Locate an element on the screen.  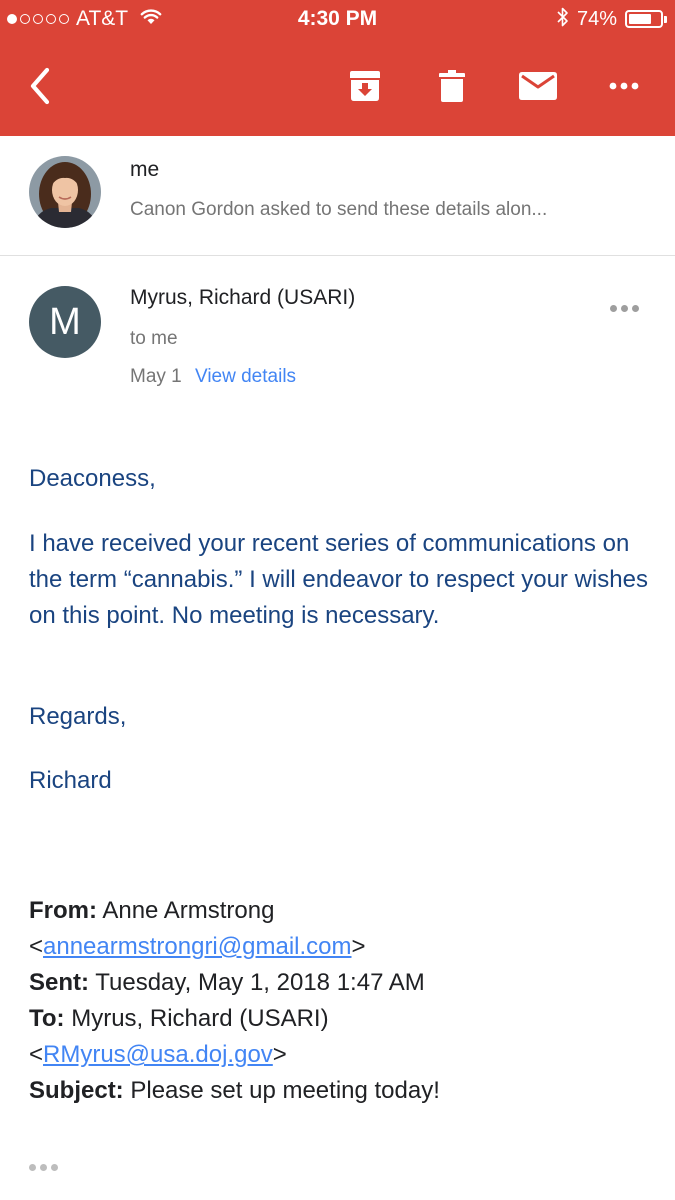
bluetooth-icon is located at coordinates (563, 19).